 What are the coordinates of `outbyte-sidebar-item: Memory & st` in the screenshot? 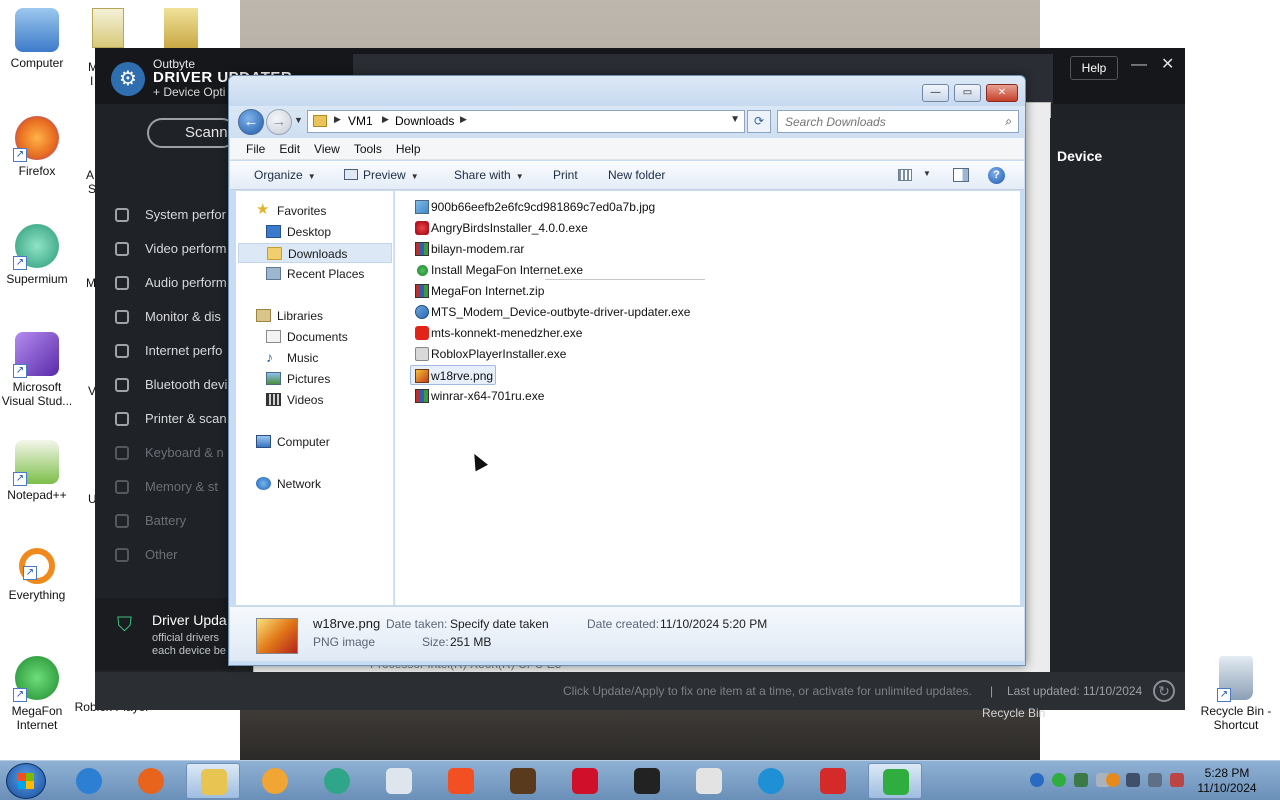 It's located at (165, 487).